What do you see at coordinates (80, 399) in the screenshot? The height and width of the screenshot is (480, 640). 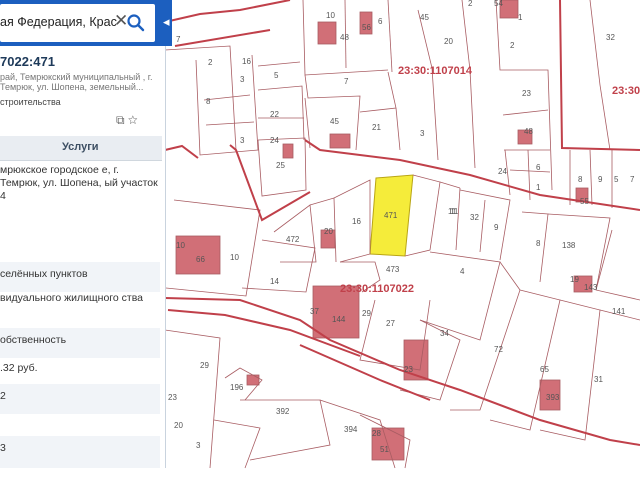 I see `info-row: 2` at bounding box center [80, 399].